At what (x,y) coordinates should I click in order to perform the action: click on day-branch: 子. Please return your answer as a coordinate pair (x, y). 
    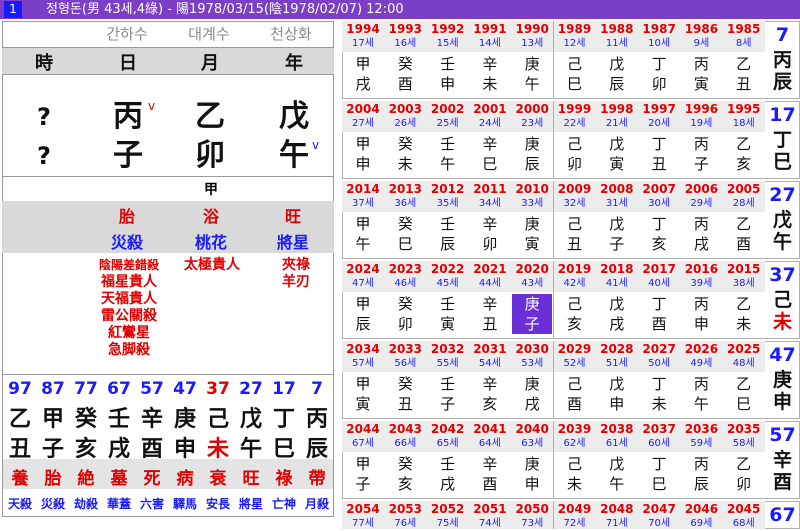
    Looking at the image, I should click on (128, 156).